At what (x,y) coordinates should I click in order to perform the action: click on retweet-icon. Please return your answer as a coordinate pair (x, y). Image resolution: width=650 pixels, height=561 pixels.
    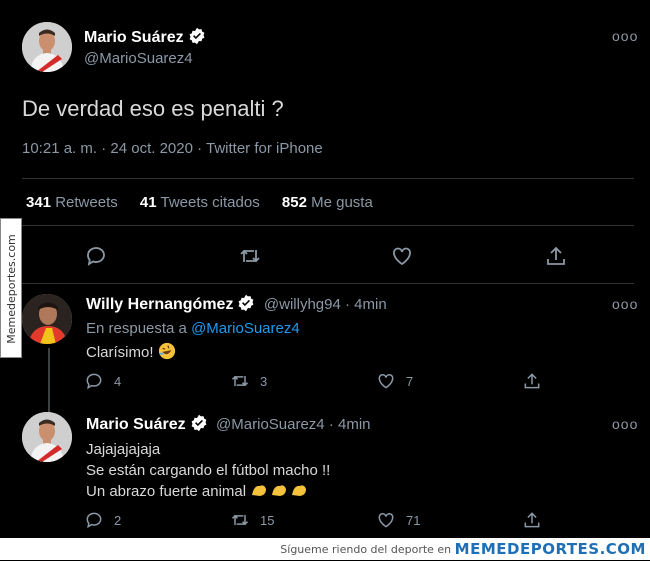
    Looking at the image, I should click on (250, 256).